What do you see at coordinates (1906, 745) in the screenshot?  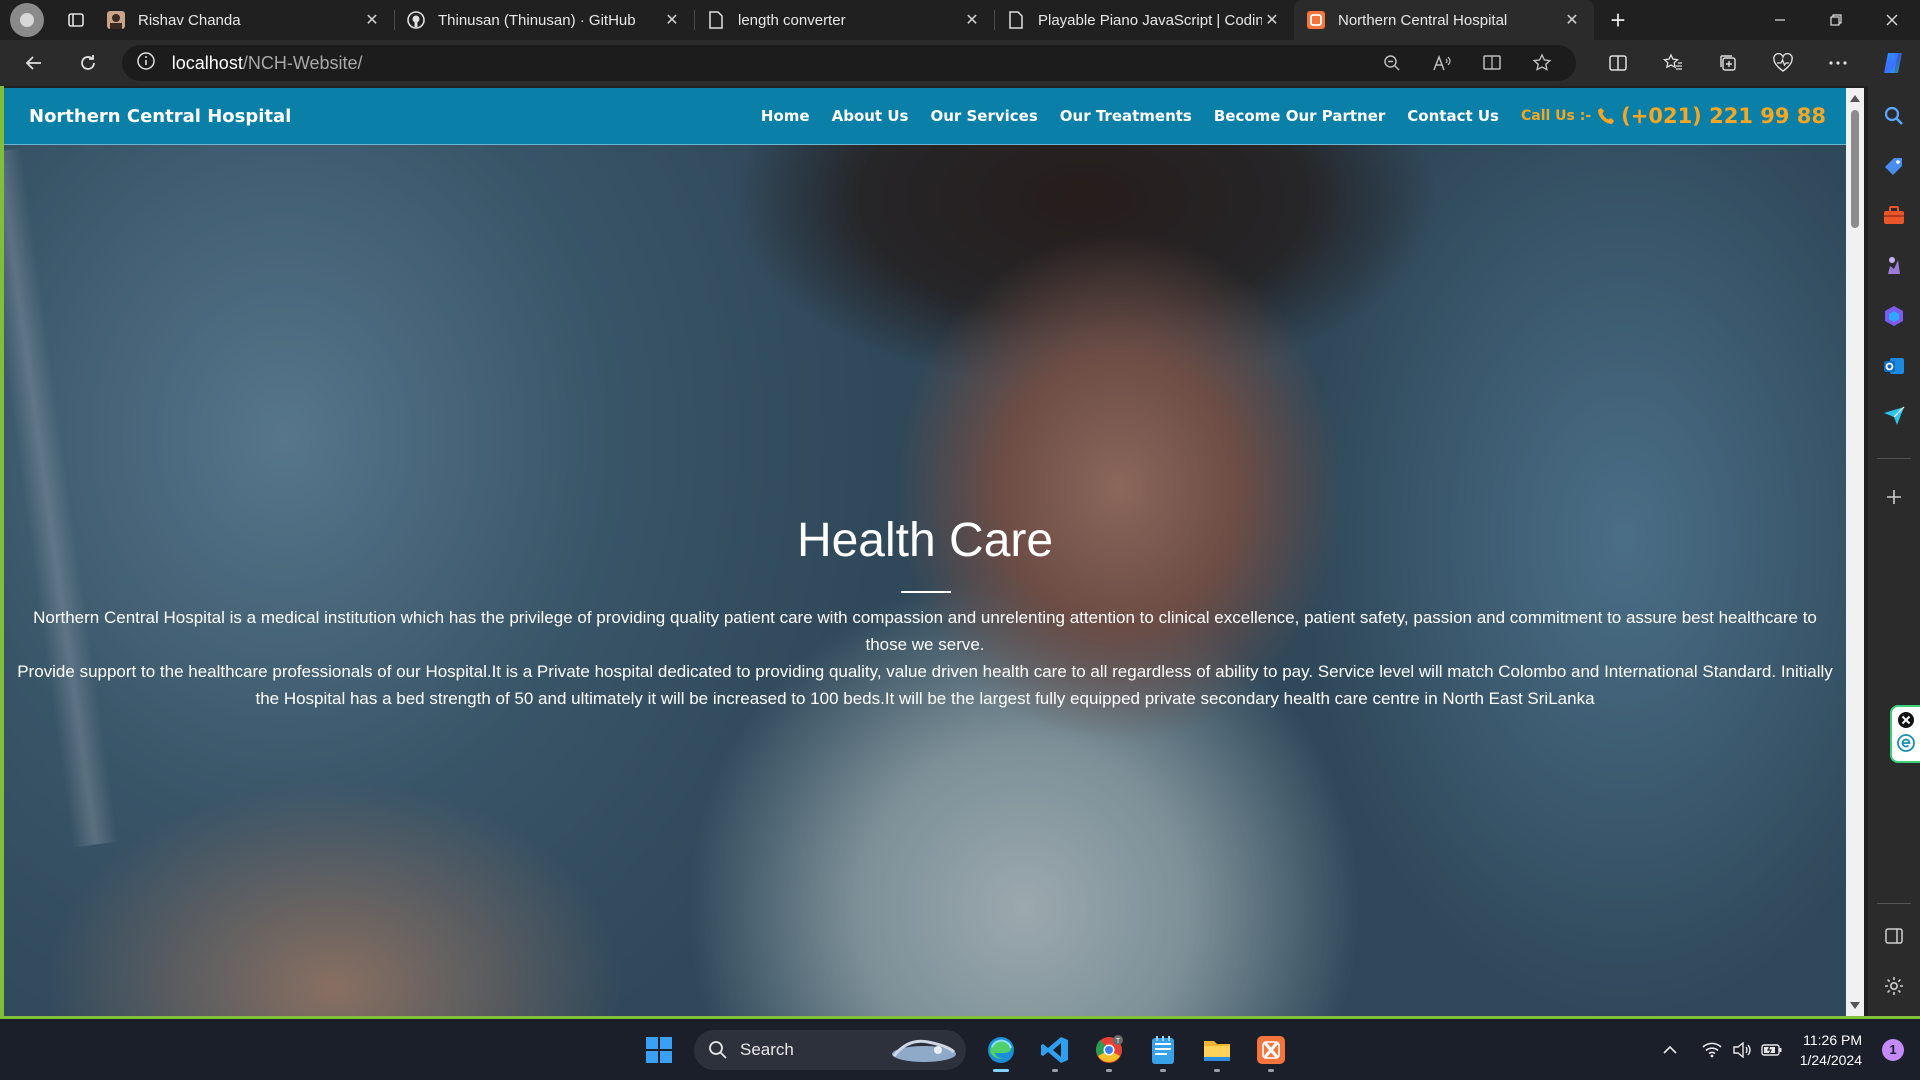 I see `extension-e-icon` at bounding box center [1906, 745].